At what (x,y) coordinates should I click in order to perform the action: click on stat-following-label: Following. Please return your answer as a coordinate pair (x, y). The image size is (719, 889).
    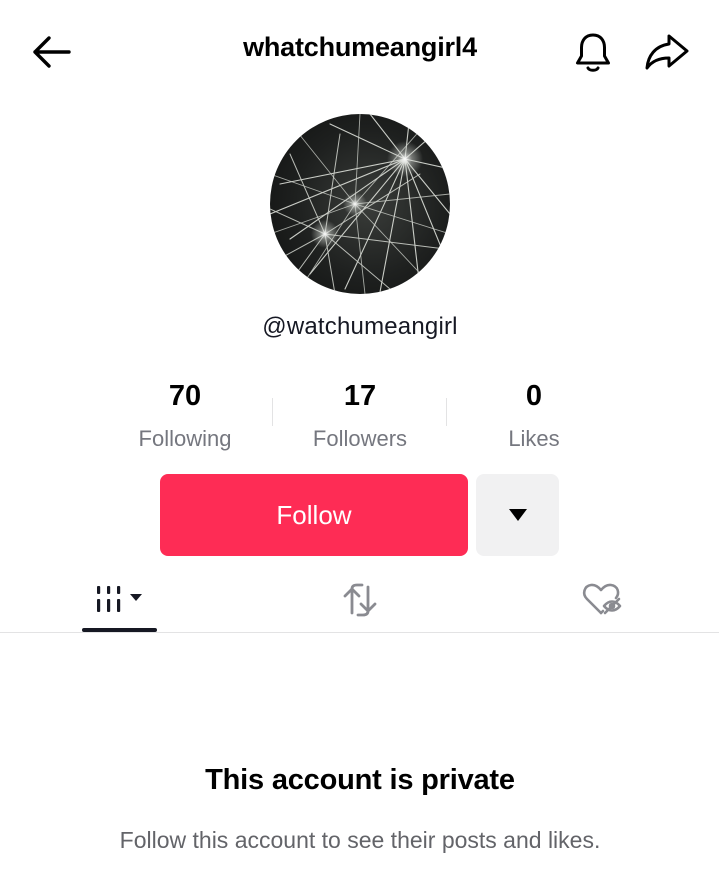
    Looking at the image, I should click on (185, 438).